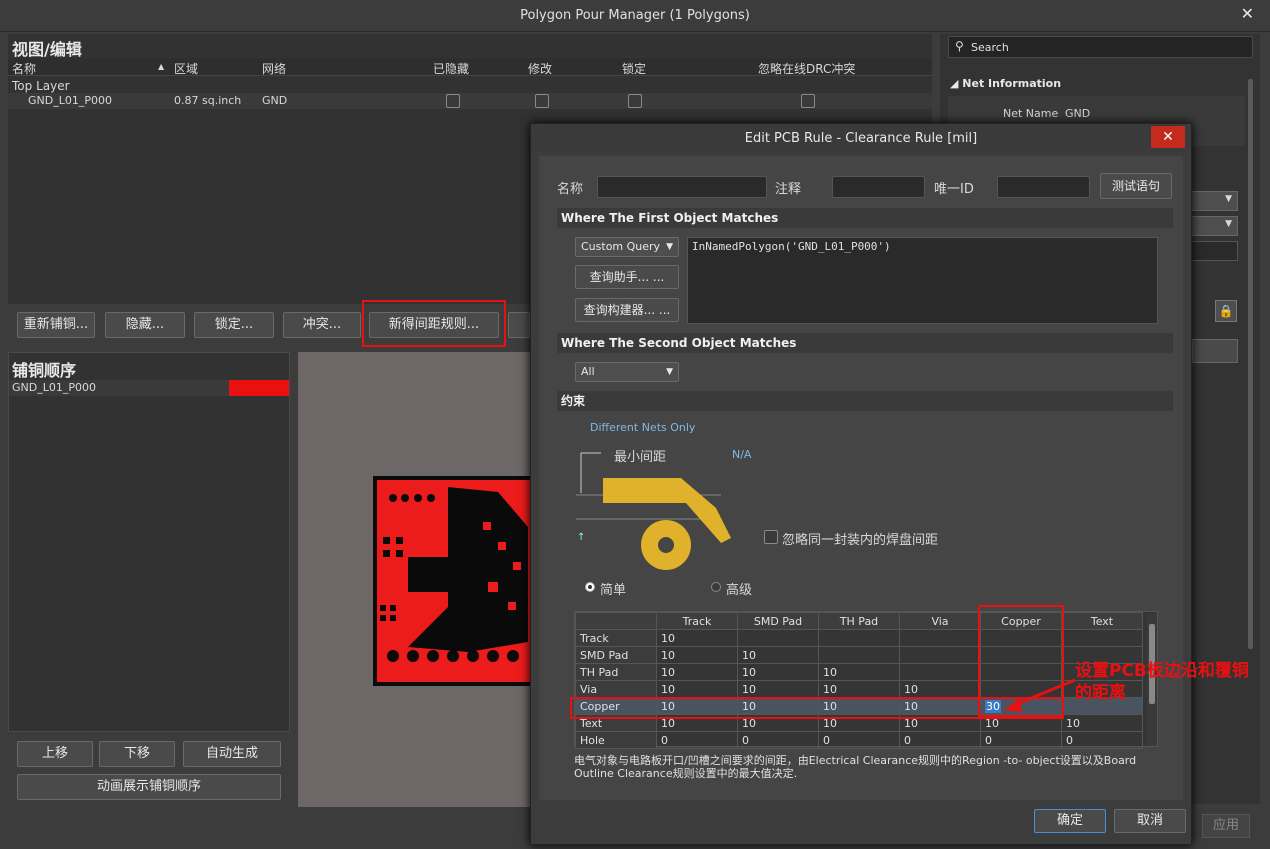 Image resolution: width=1270 pixels, height=849 pixels. Describe the element at coordinates (627, 372) in the screenshot. I see `all-dropdown: All ▼` at that location.